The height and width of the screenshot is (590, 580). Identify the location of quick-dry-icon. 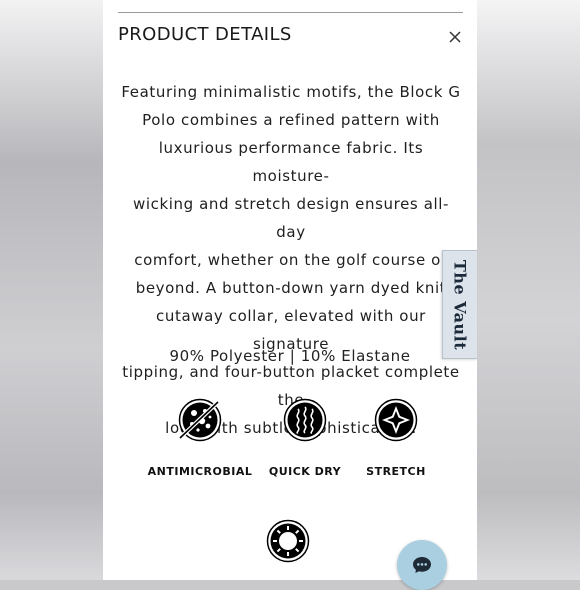
(305, 420).